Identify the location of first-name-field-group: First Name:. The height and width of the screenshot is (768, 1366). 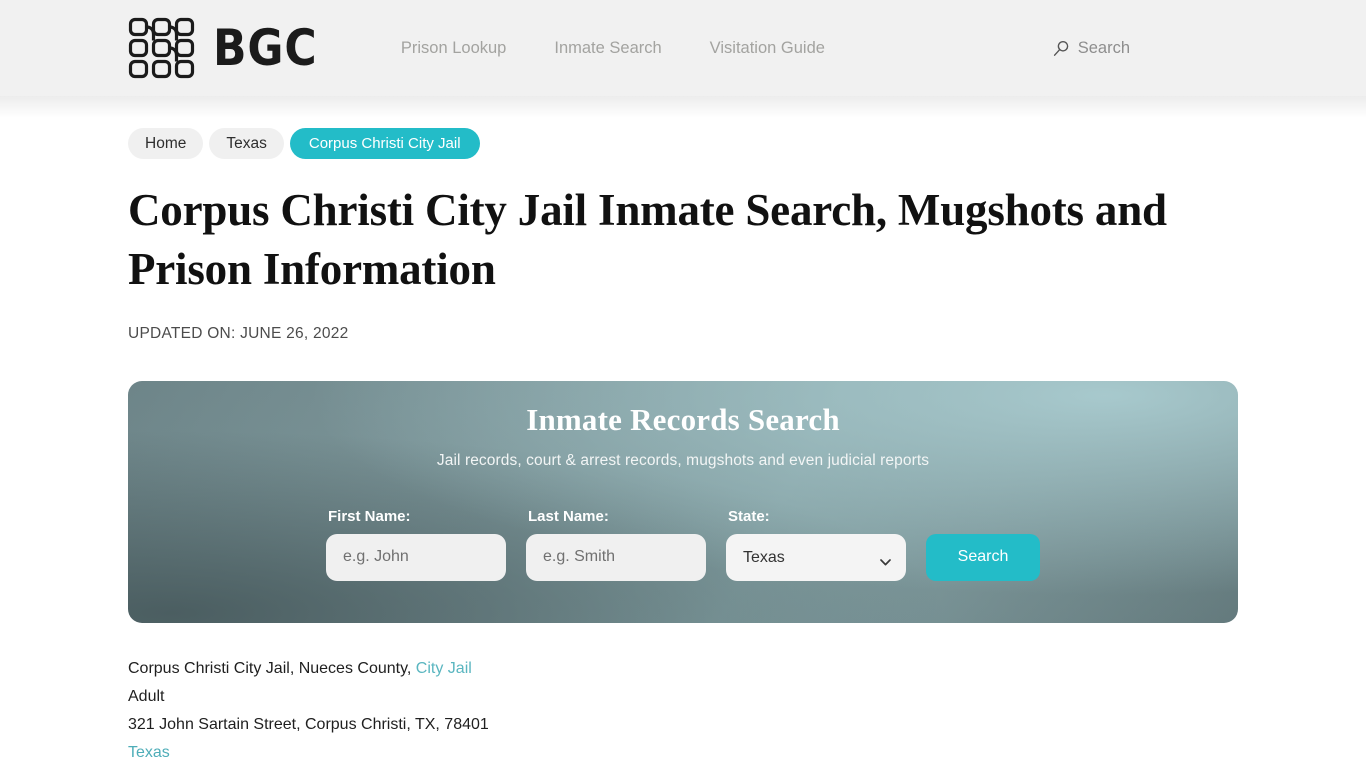
(416, 544).